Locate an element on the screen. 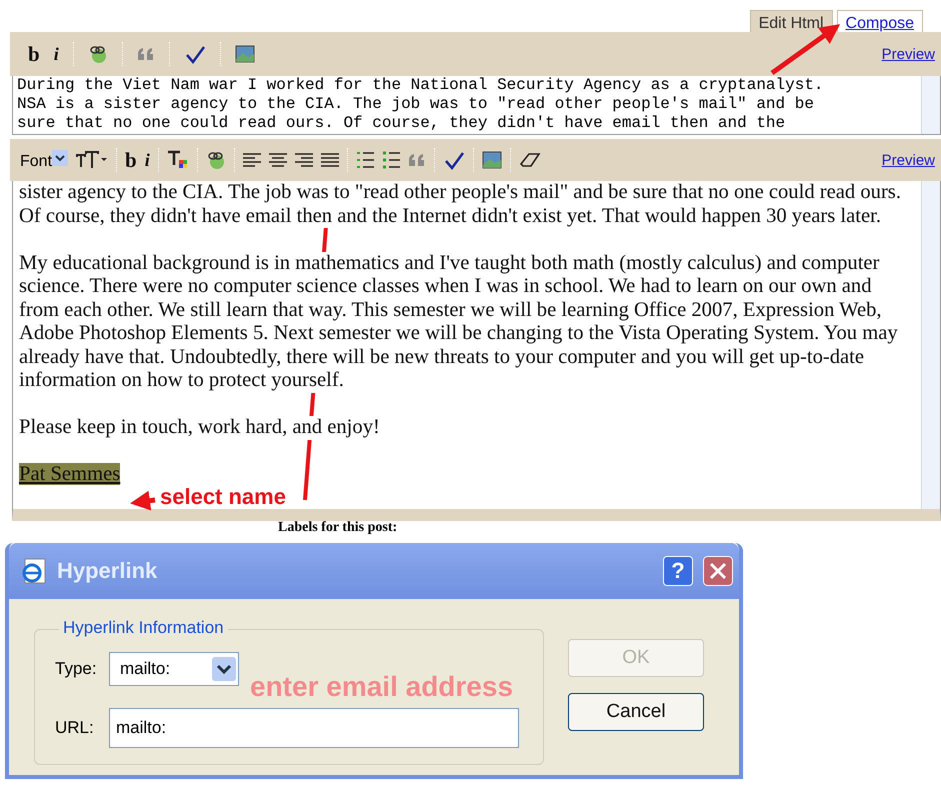  font-select: Font is located at coordinates (44, 160).